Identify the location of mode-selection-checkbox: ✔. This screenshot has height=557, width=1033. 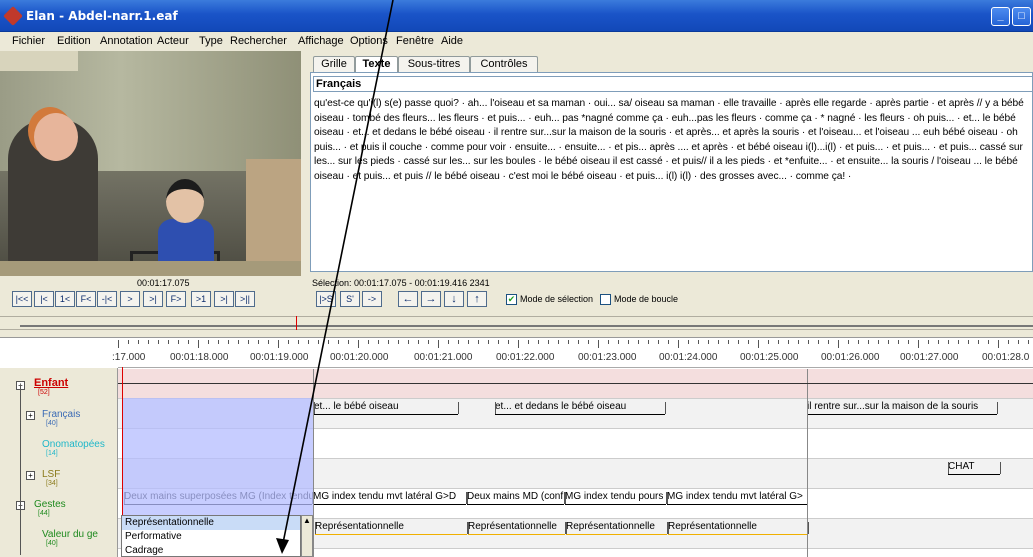
(511, 299).